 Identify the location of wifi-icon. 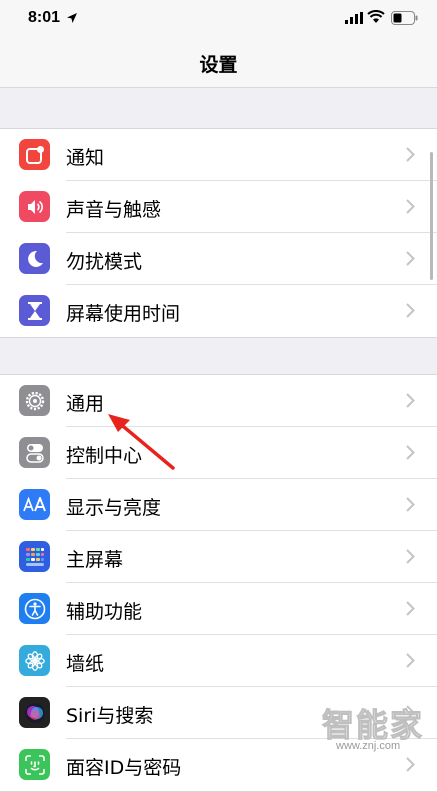
(376, 16).